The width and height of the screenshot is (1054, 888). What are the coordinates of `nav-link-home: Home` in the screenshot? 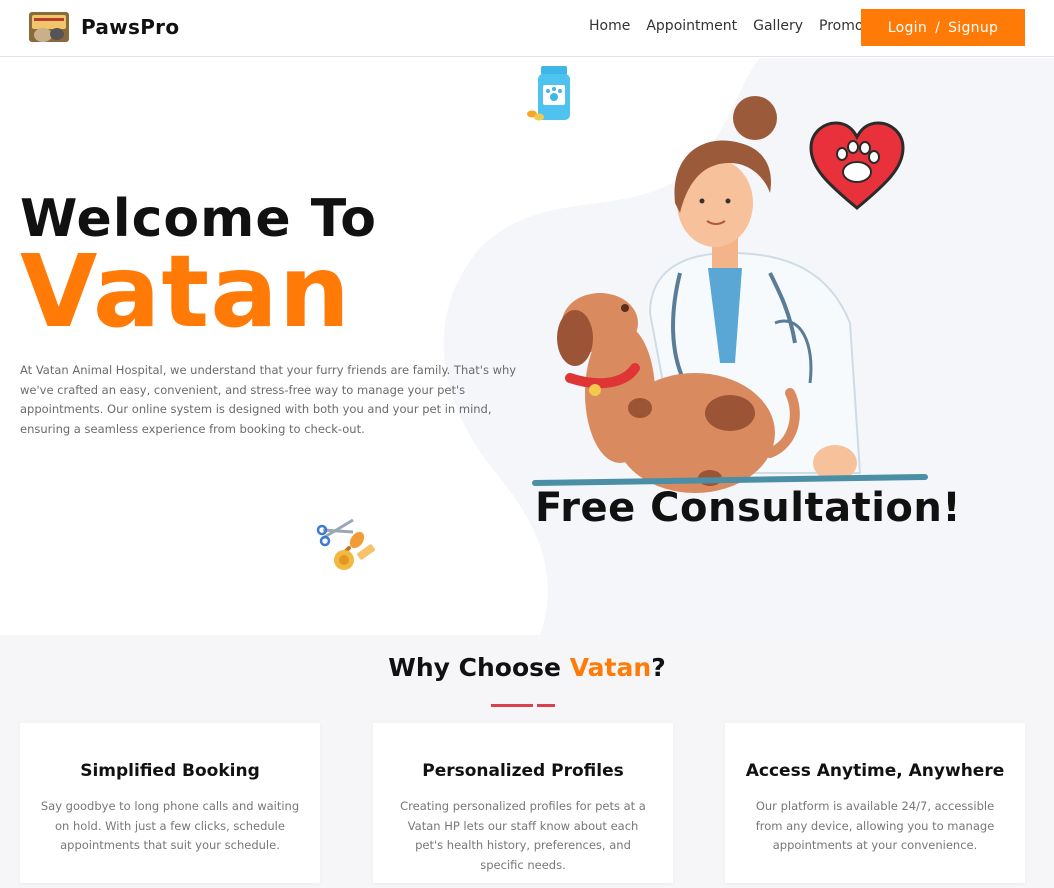 It's located at (609, 26).